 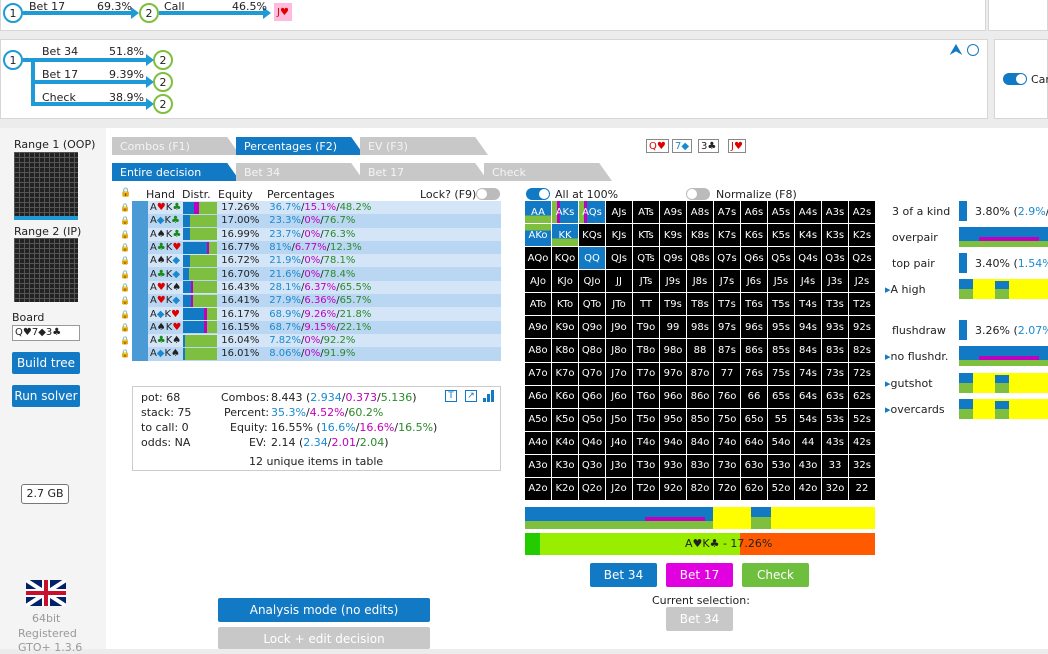 I want to click on text-icon: T, so click(x=451, y=396).